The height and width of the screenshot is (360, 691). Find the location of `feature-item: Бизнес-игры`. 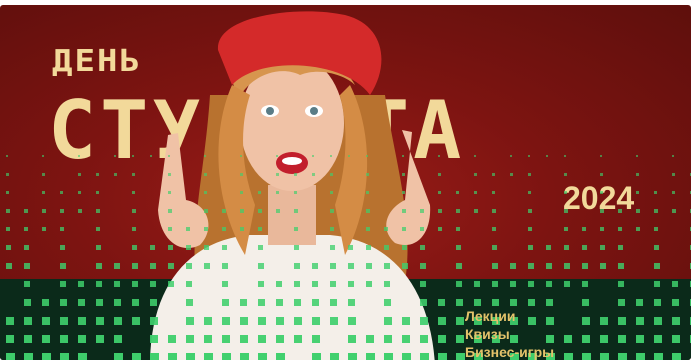

feature-item: Бизнес-игры is located at coordinates (510, 352).